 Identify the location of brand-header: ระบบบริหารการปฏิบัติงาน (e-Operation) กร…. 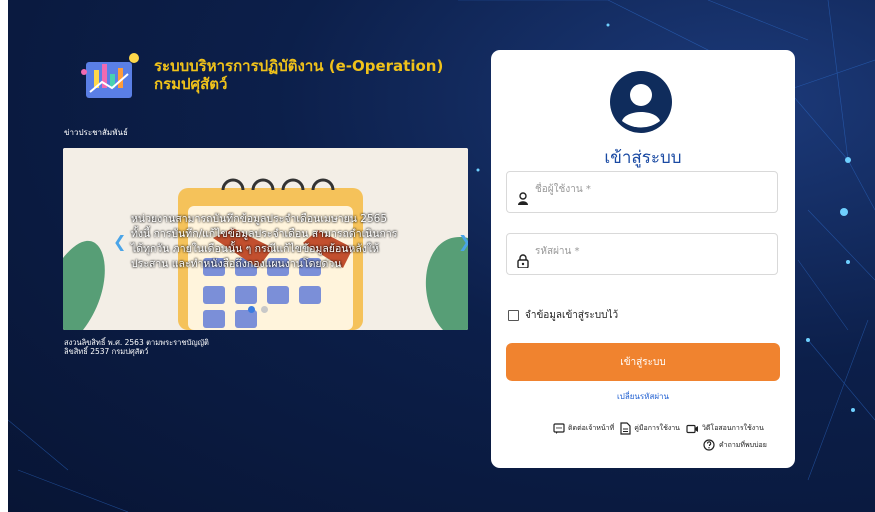
(261, 75).